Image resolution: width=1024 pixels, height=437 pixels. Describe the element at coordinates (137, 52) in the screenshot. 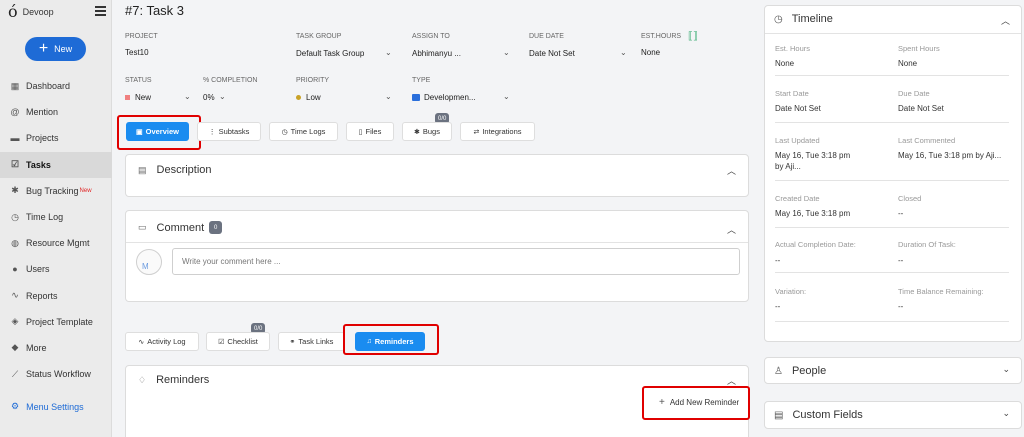

I see `project-value: Test10` at that location.